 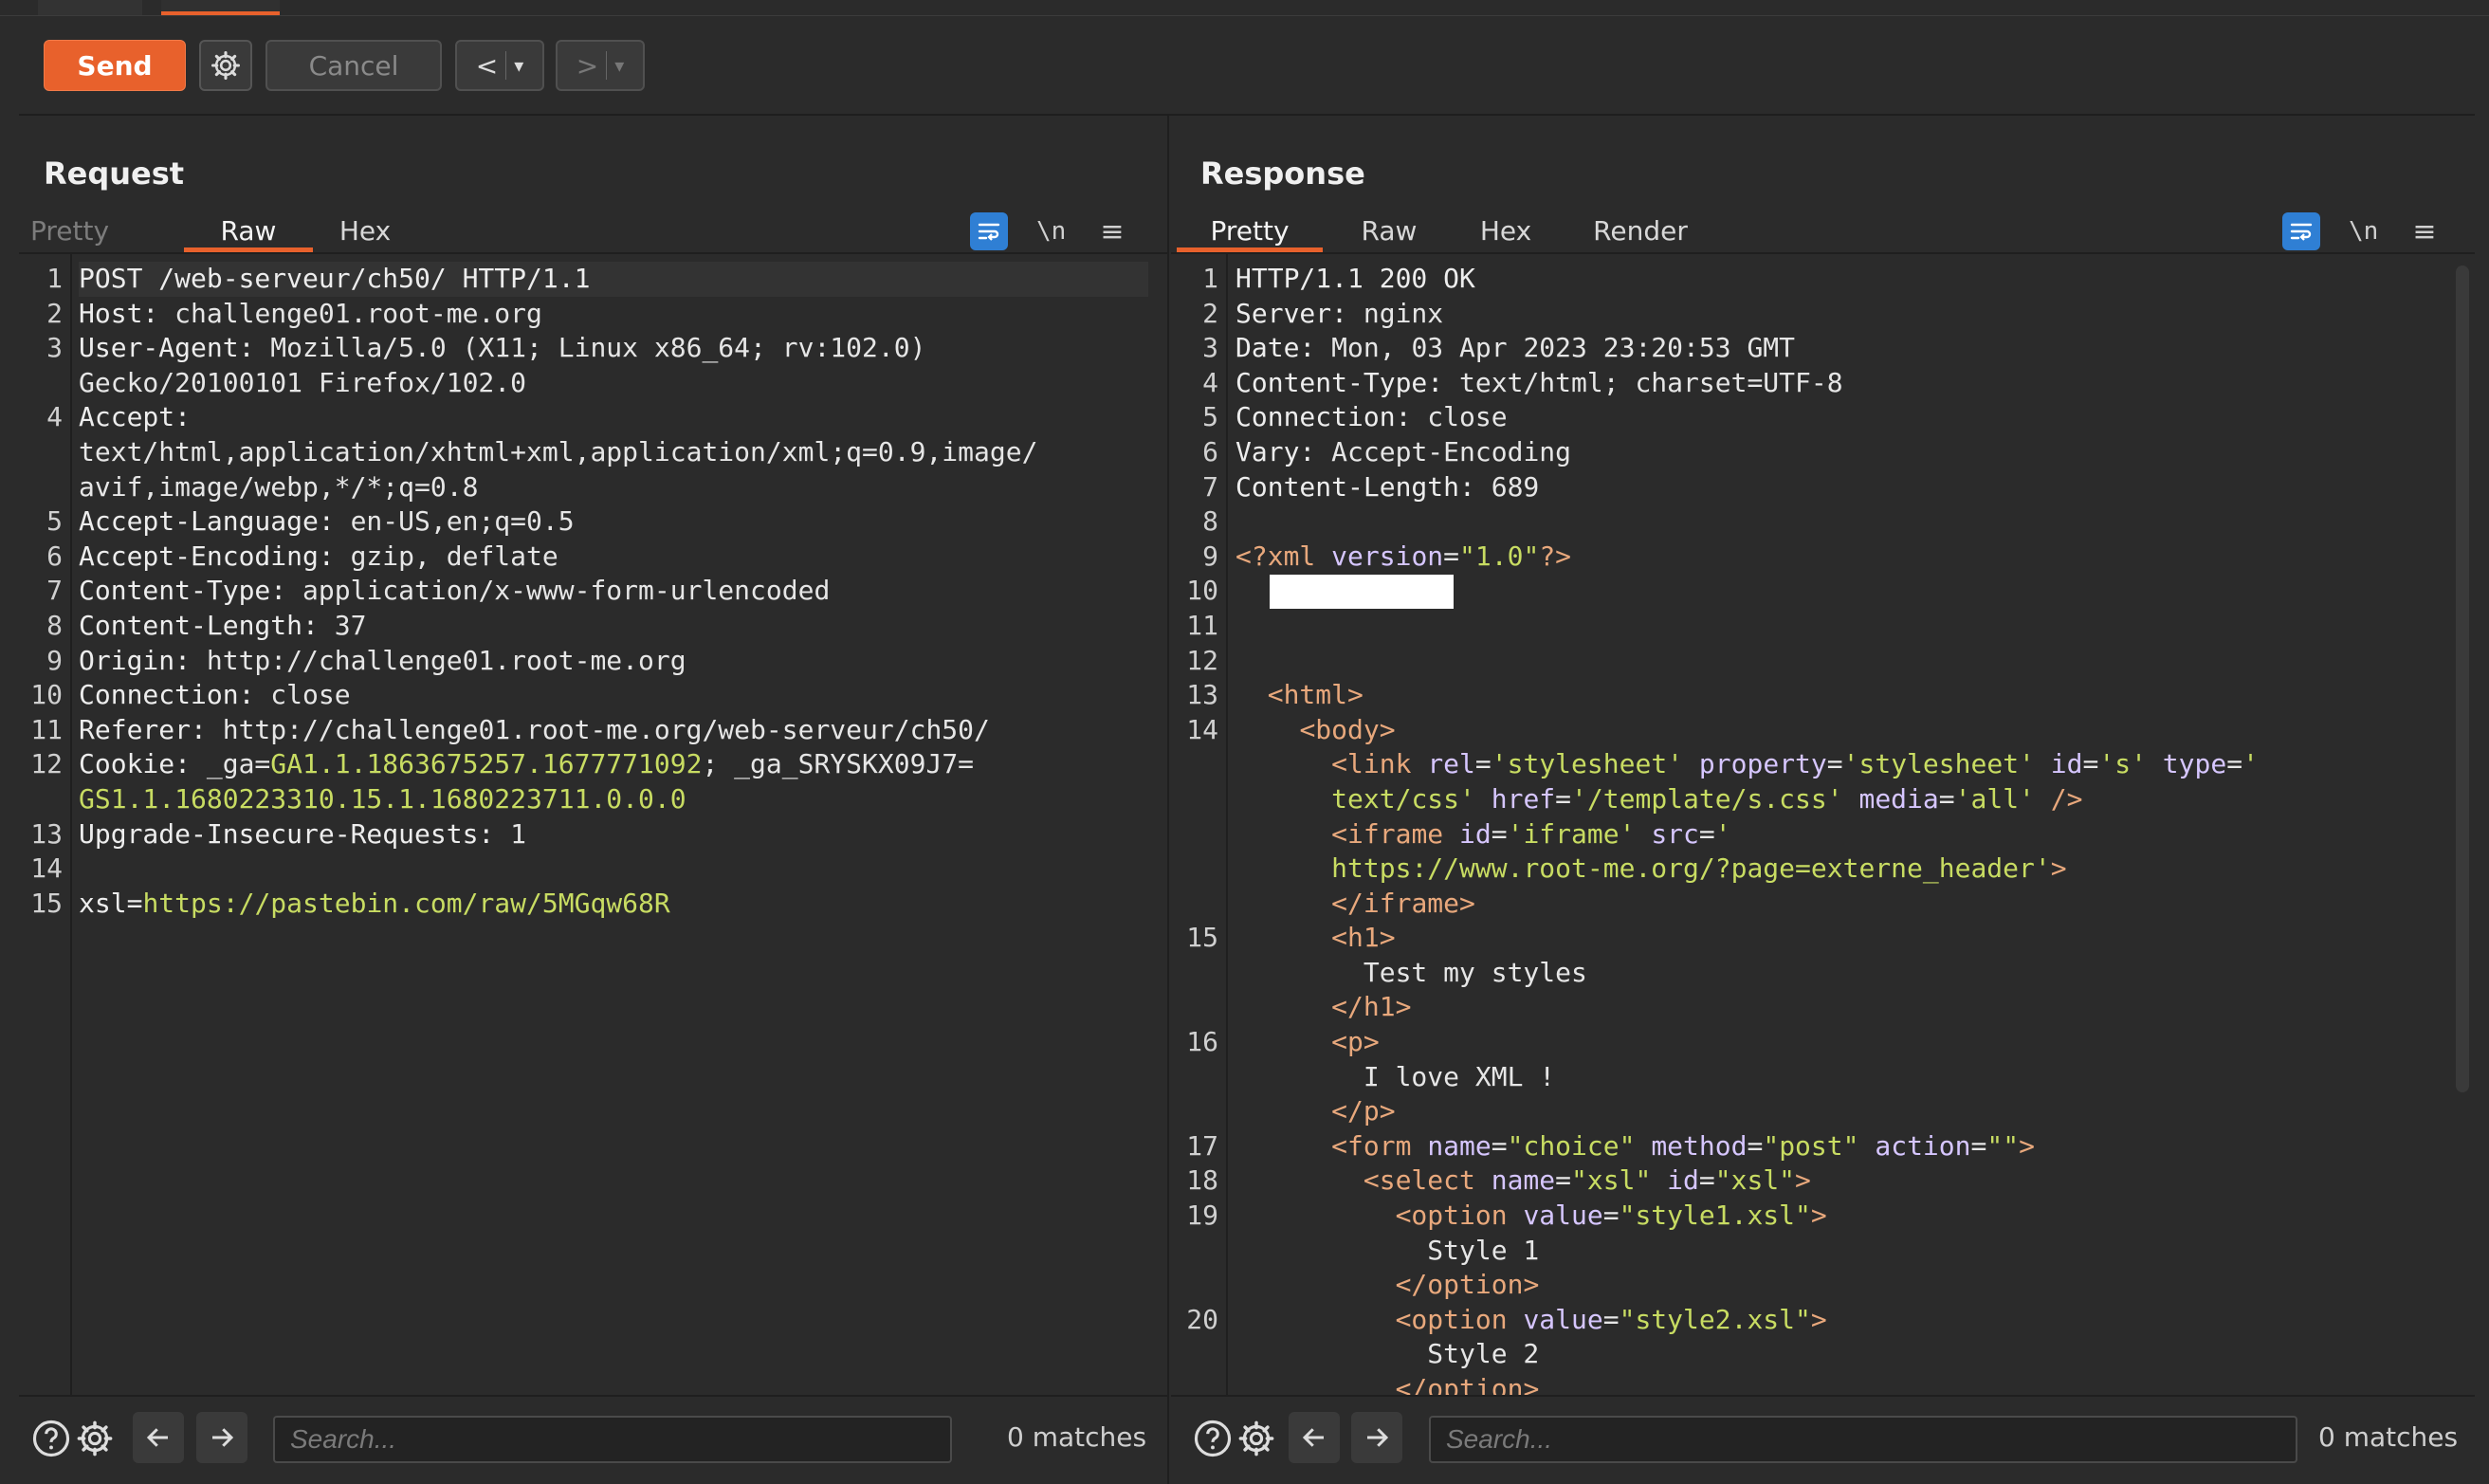 I want to click on code-token: =, so click(x=1499, y=1146).